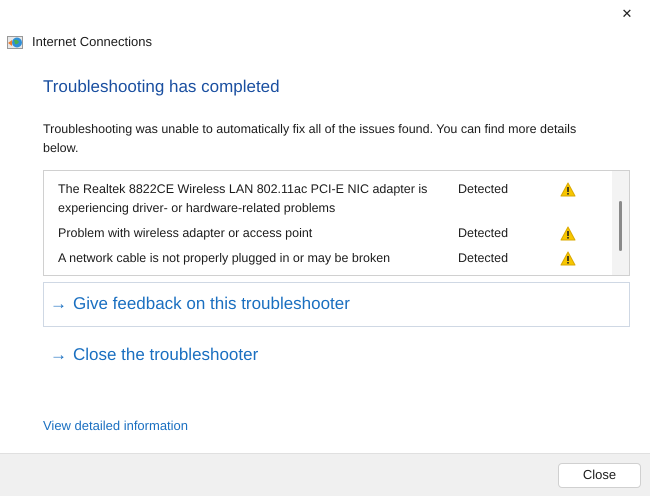 This screenshot has width=650, height=496. Describe the element at coordinates (310, 138) in the screenshot. I see `description-text: Troubleshooting was unable to automatically fix all of the issues found. You can find more details below.` at that location.